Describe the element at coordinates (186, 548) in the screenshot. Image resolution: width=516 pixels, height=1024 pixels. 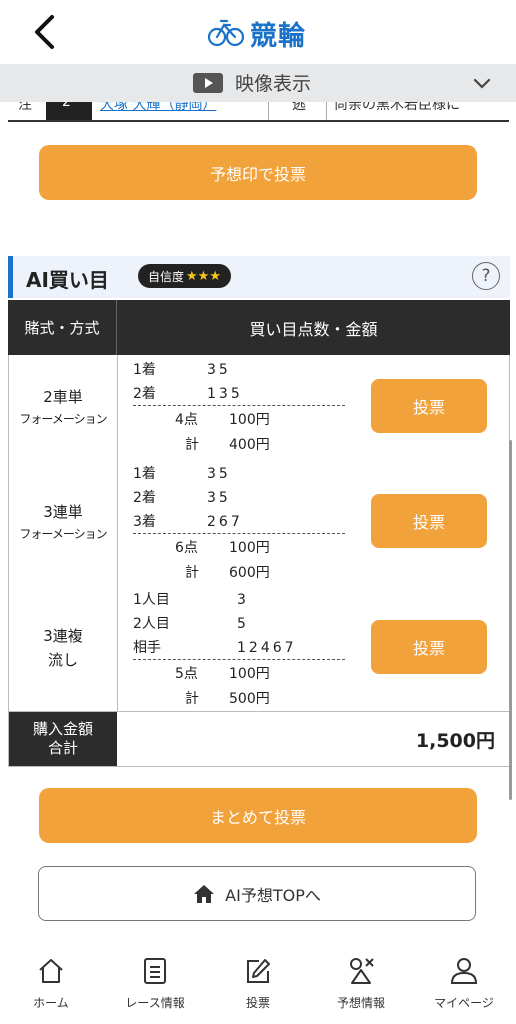
I see `points-count: 6点` at that location.